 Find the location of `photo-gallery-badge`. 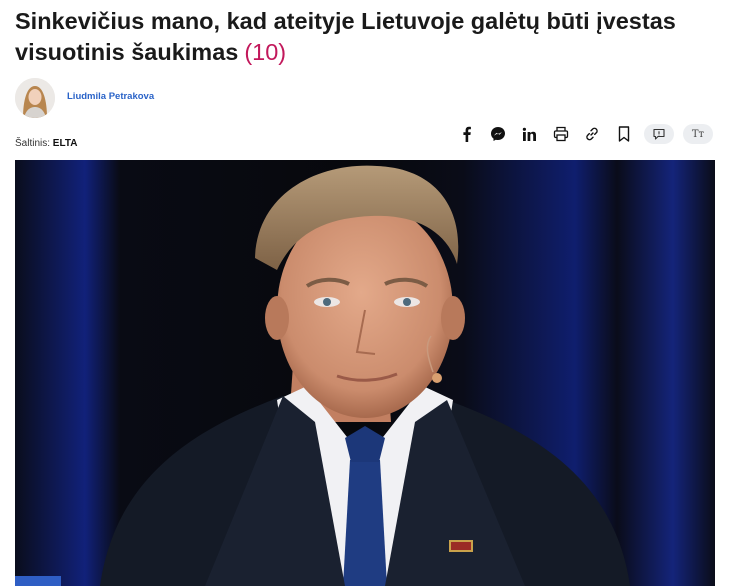

photo-gallery-badge is located at coordinates (38, 581).